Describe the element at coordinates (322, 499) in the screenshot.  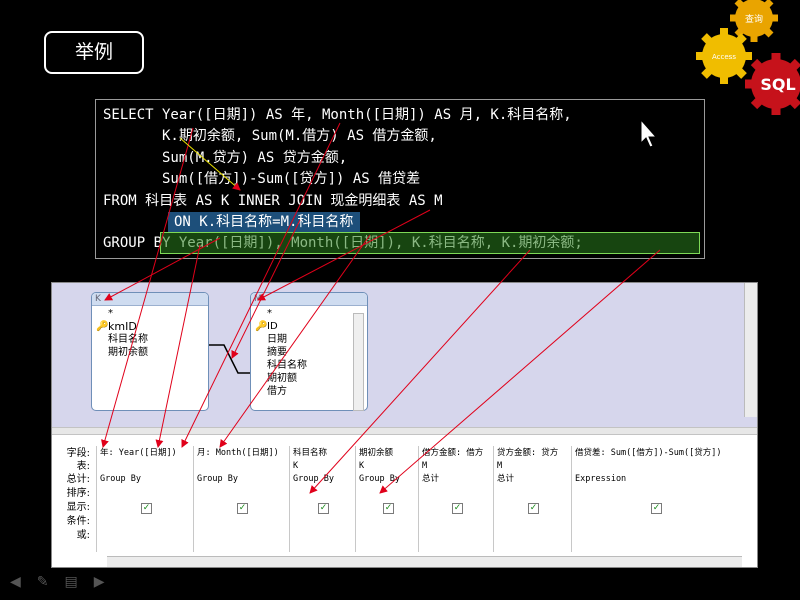
I see `grid-column: 科目名称 K Group By ✓` at that location.